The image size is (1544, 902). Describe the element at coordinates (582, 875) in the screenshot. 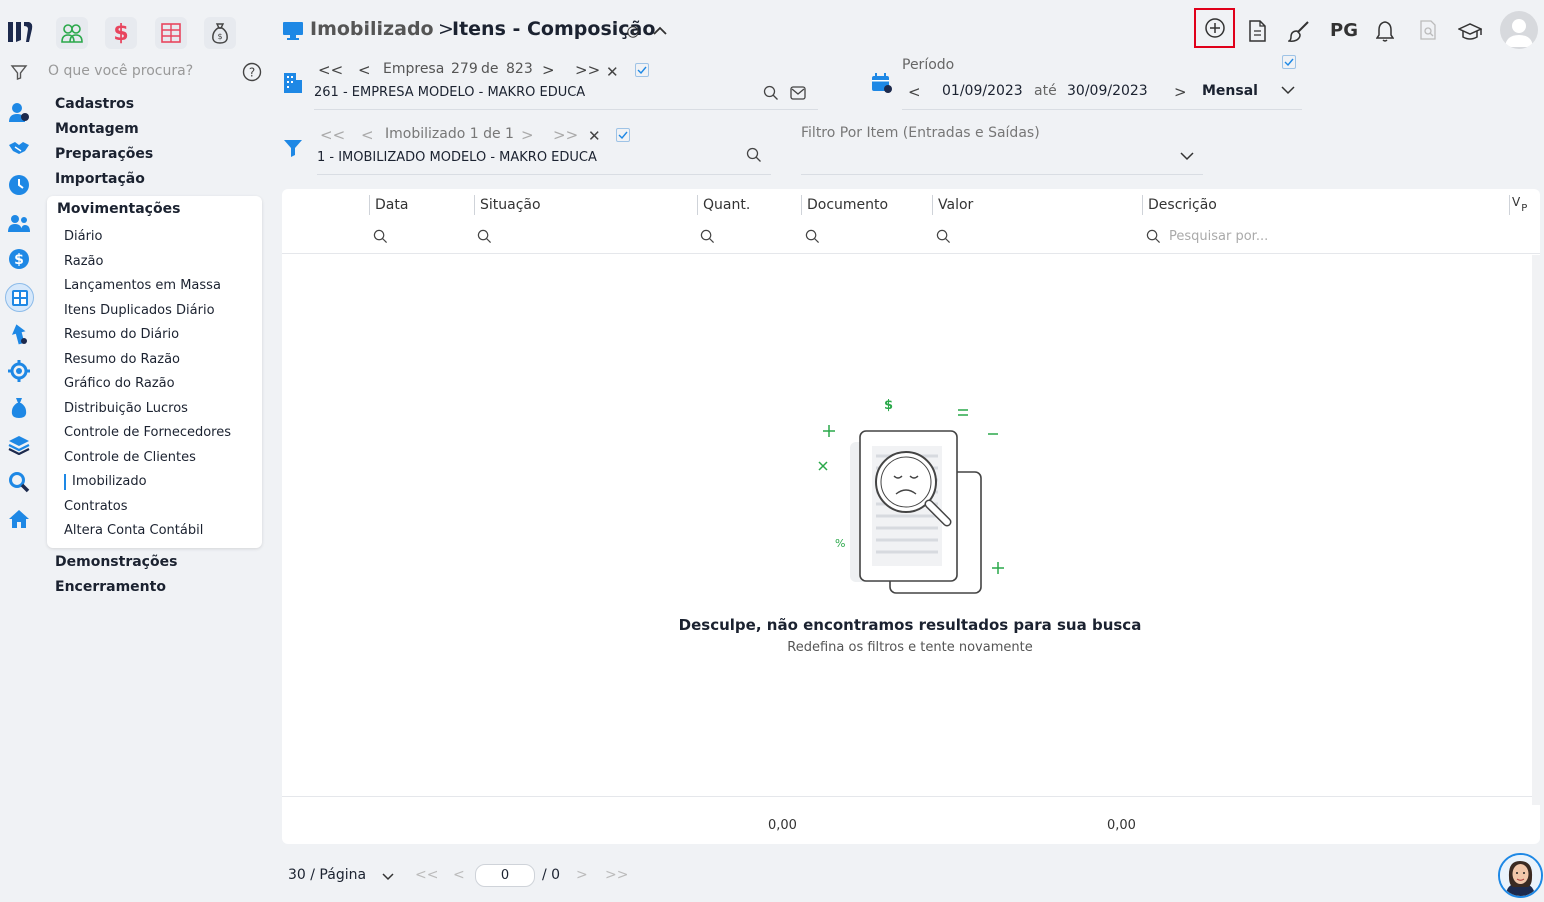

I see `page-next-button: >` at that location.